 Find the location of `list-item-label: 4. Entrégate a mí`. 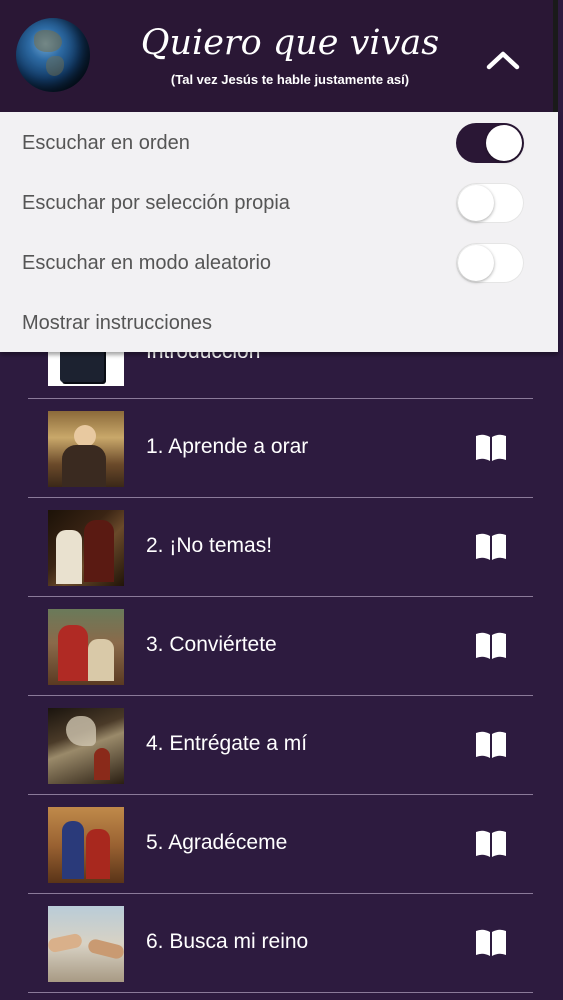

list-item-label: 4. Entrégate a mí is located at coordinates (227, 743).